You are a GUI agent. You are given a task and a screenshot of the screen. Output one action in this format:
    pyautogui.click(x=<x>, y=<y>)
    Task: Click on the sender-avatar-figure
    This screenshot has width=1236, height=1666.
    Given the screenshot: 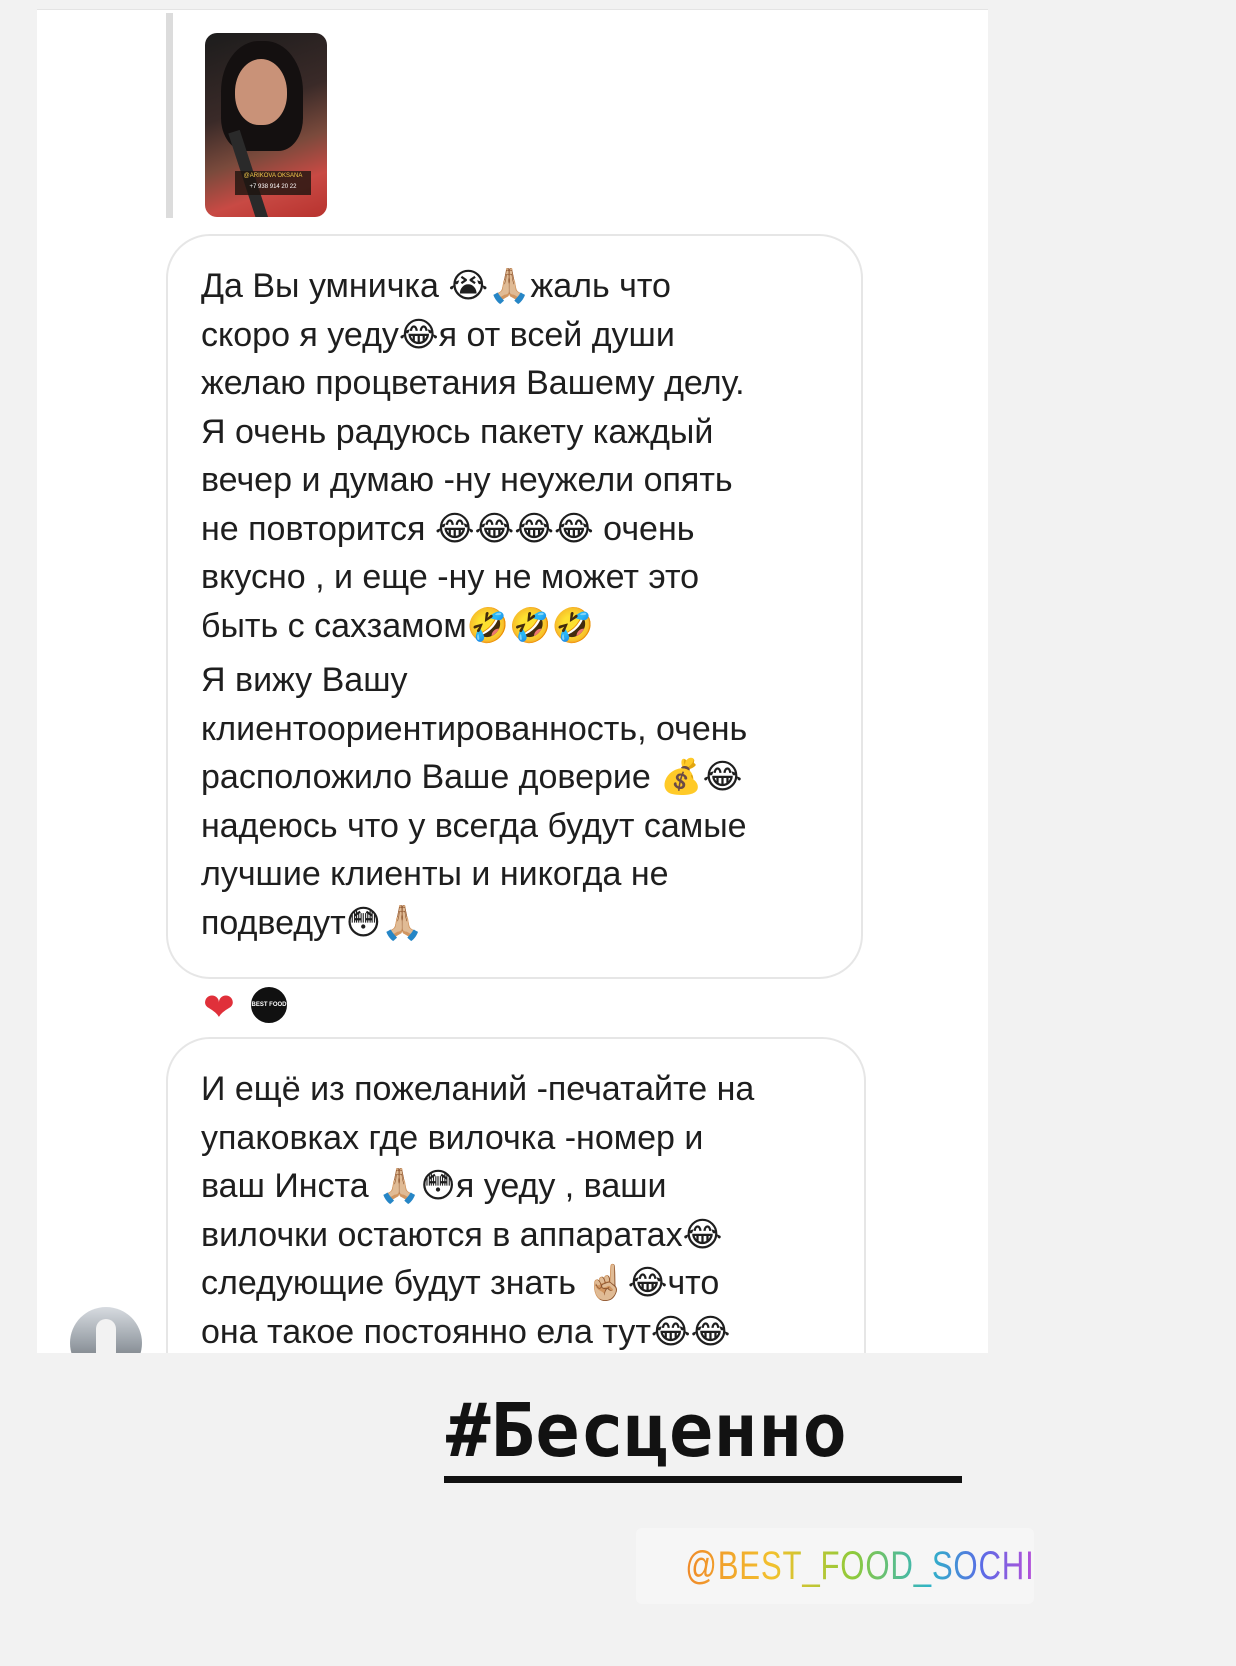 What is the action you would take?
    pyautogui.click(x=106, y=1336)
    